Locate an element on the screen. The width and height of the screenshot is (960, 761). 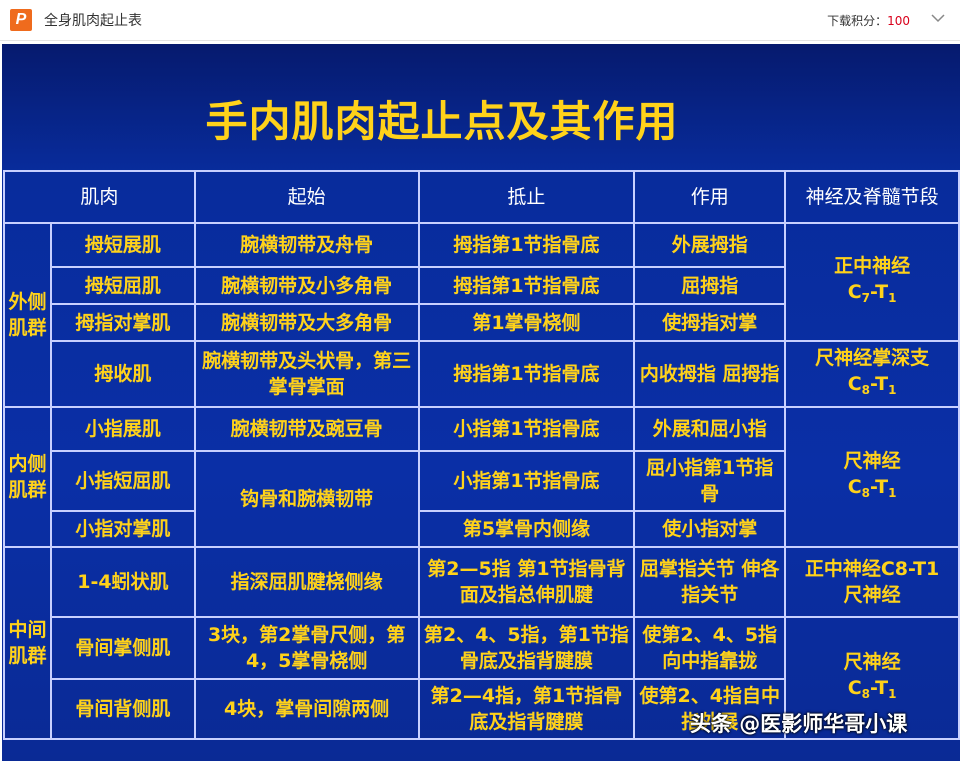
muscle-cell: 拇短屈肌 is located at coordinates (122, 285).